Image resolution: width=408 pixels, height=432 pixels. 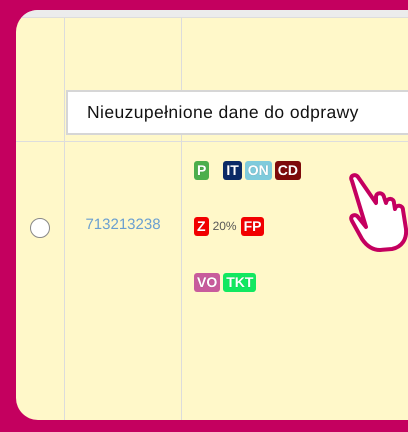 What do you see at coordinates (288, 170) in the screenshot?
I see `status-badge: CD` at bounding box center [288, 170].